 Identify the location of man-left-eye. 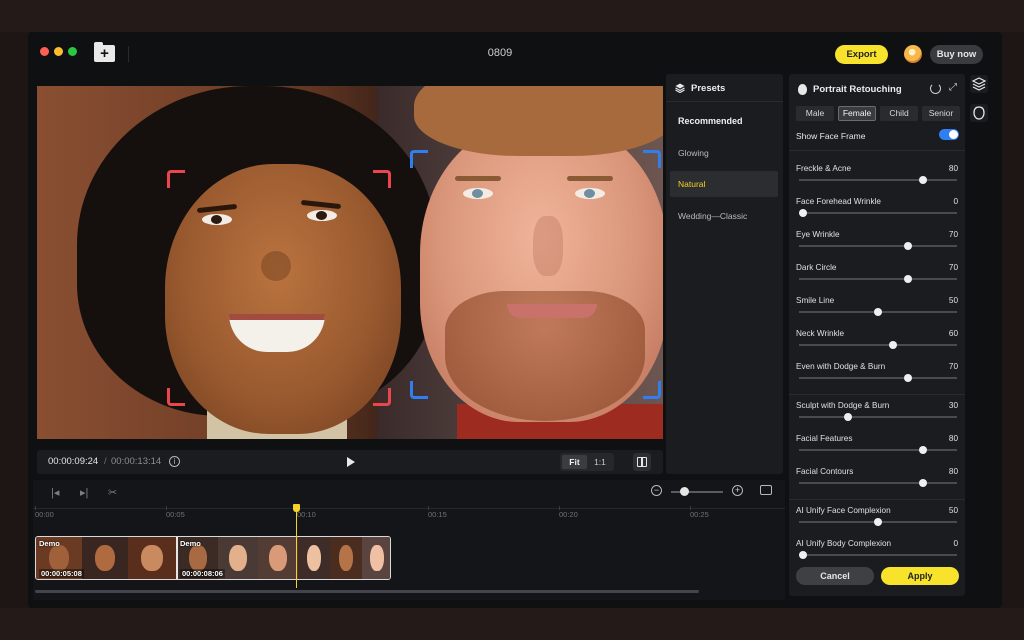
(478, 193).